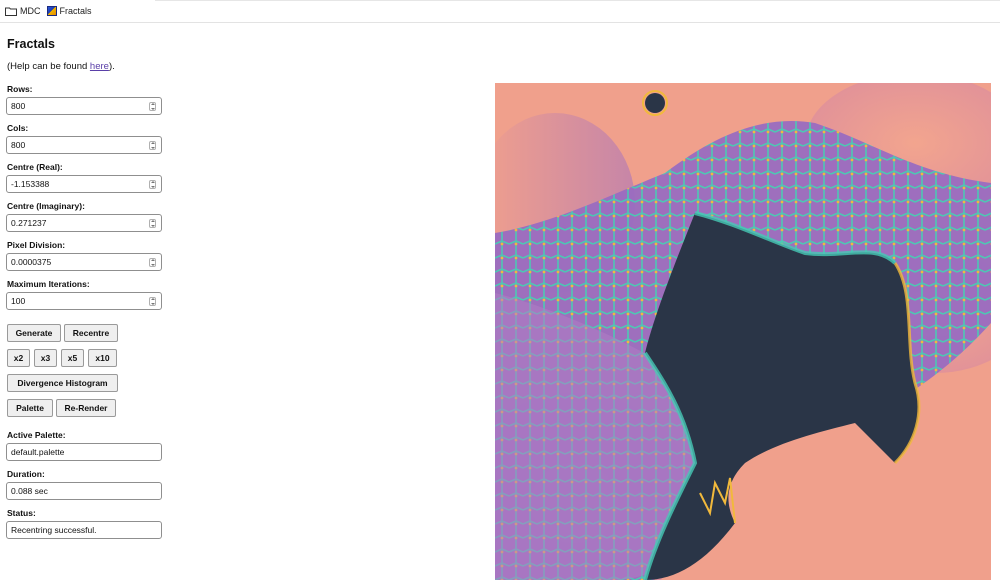 This screenshot has height=586, width=1000. Describe the element at coordinates (152, 106) in the screenshot. I see `rows-spinner` at that location.